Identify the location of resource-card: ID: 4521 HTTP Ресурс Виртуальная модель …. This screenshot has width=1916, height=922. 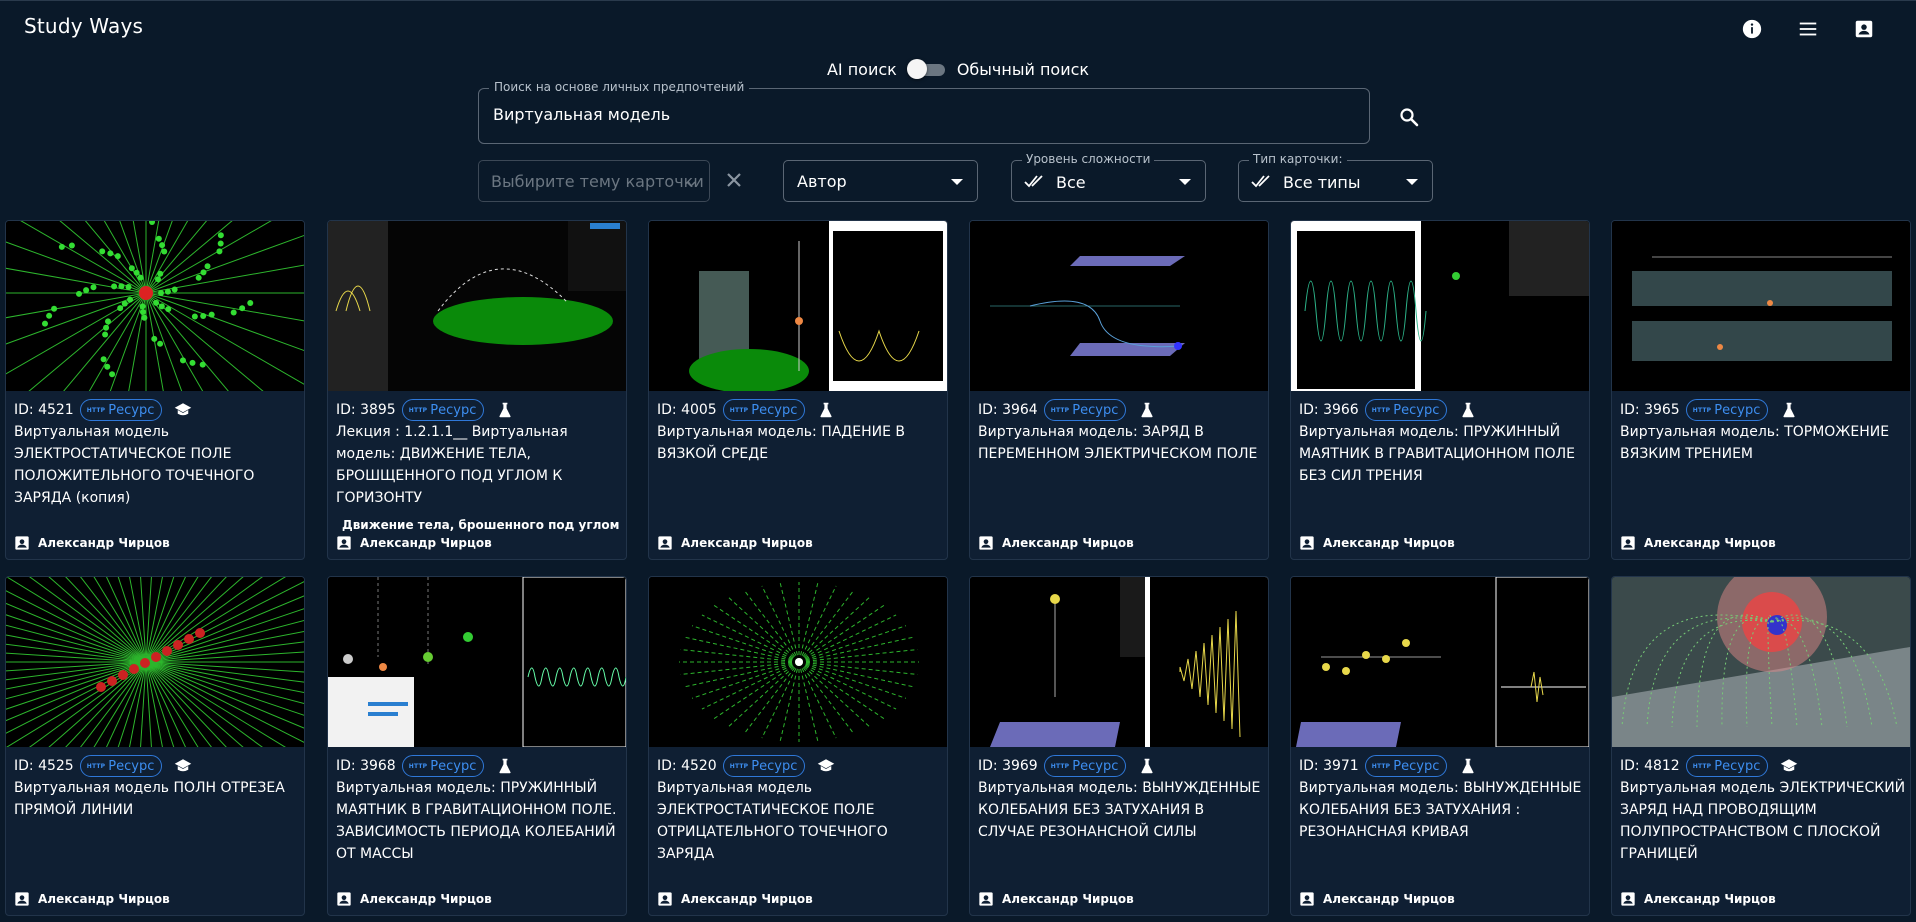
(155, 390).